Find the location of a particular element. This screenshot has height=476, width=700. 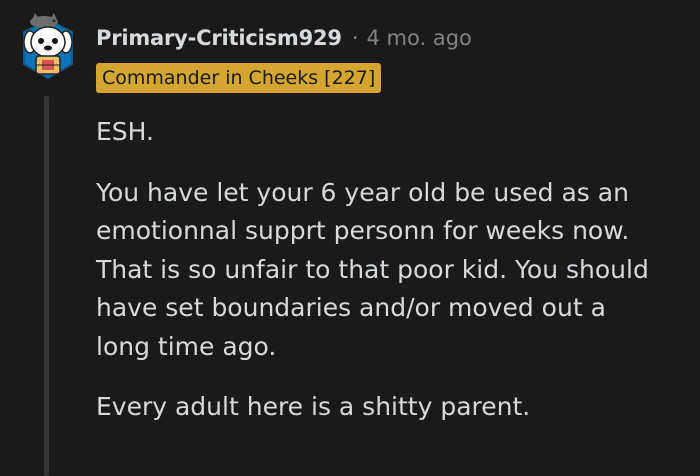

thread-collapse-line is located at coordinates (46, 286).